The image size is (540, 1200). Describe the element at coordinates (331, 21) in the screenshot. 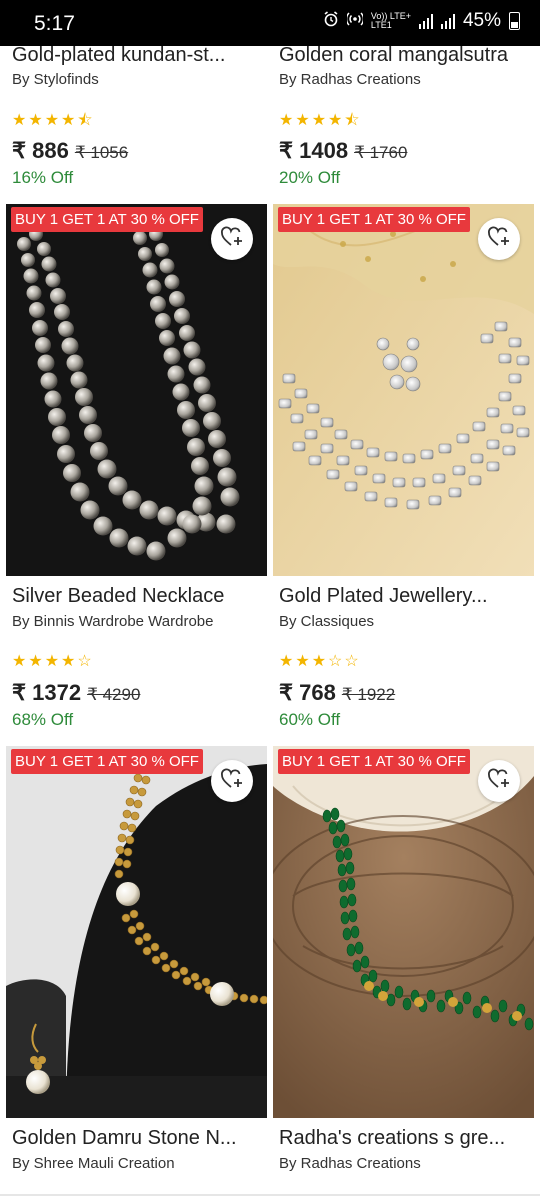

I see `alarm-icon` at that location.